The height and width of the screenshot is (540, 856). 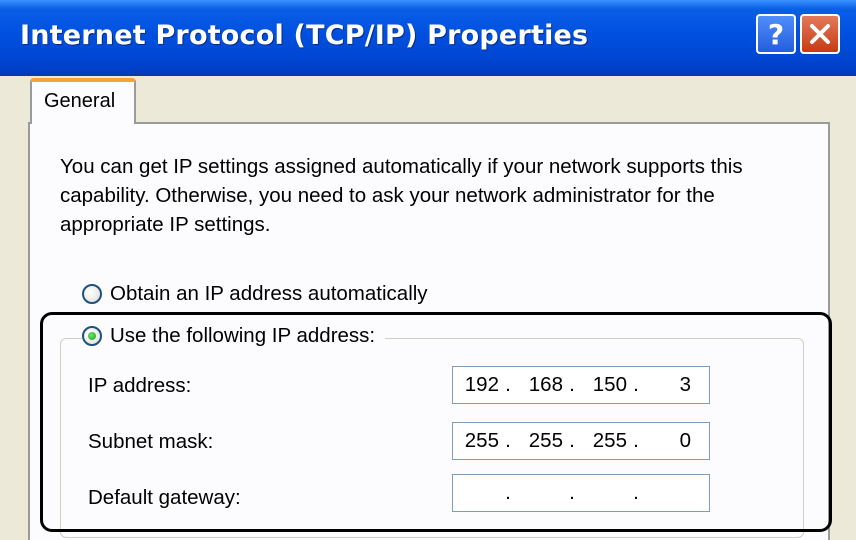 What do you see at coordinates (269, 293) in the screenshot?
I see `obtain-ip-label: Obtain an IP address automatically` at bounding box center [269, 293].